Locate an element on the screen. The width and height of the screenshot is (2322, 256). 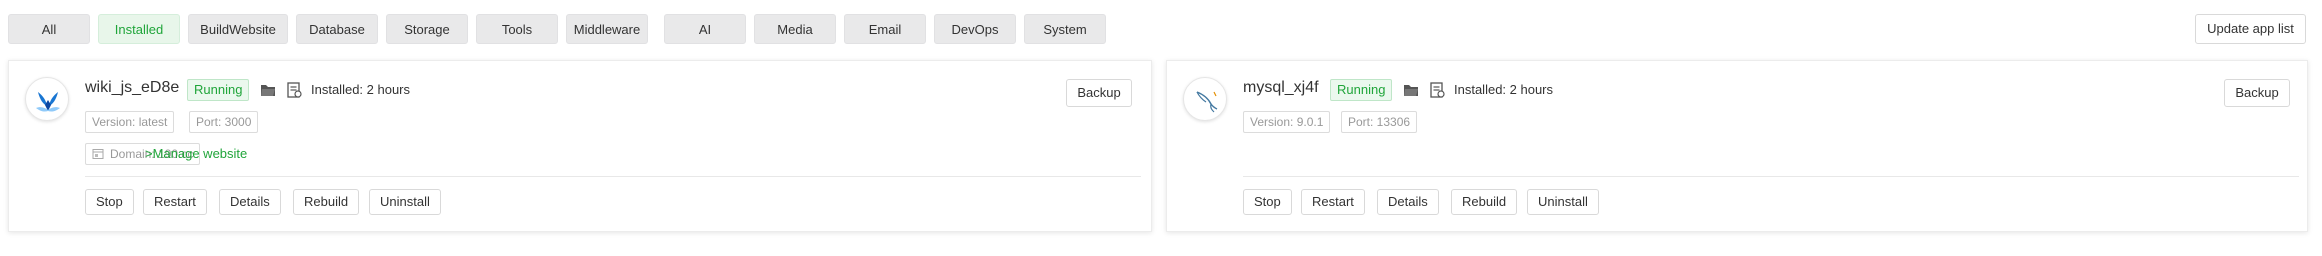
manage-website-link: >Manage website is located at coordinates (196, 153).